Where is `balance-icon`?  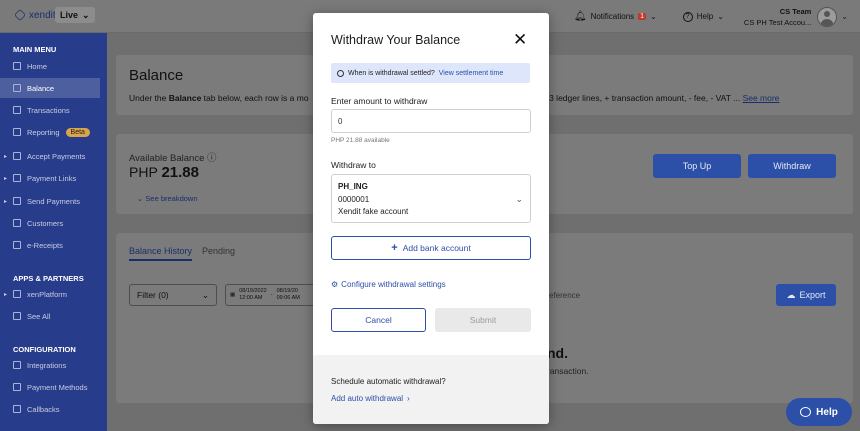
balance-icon is located at coordinates (17, 88).